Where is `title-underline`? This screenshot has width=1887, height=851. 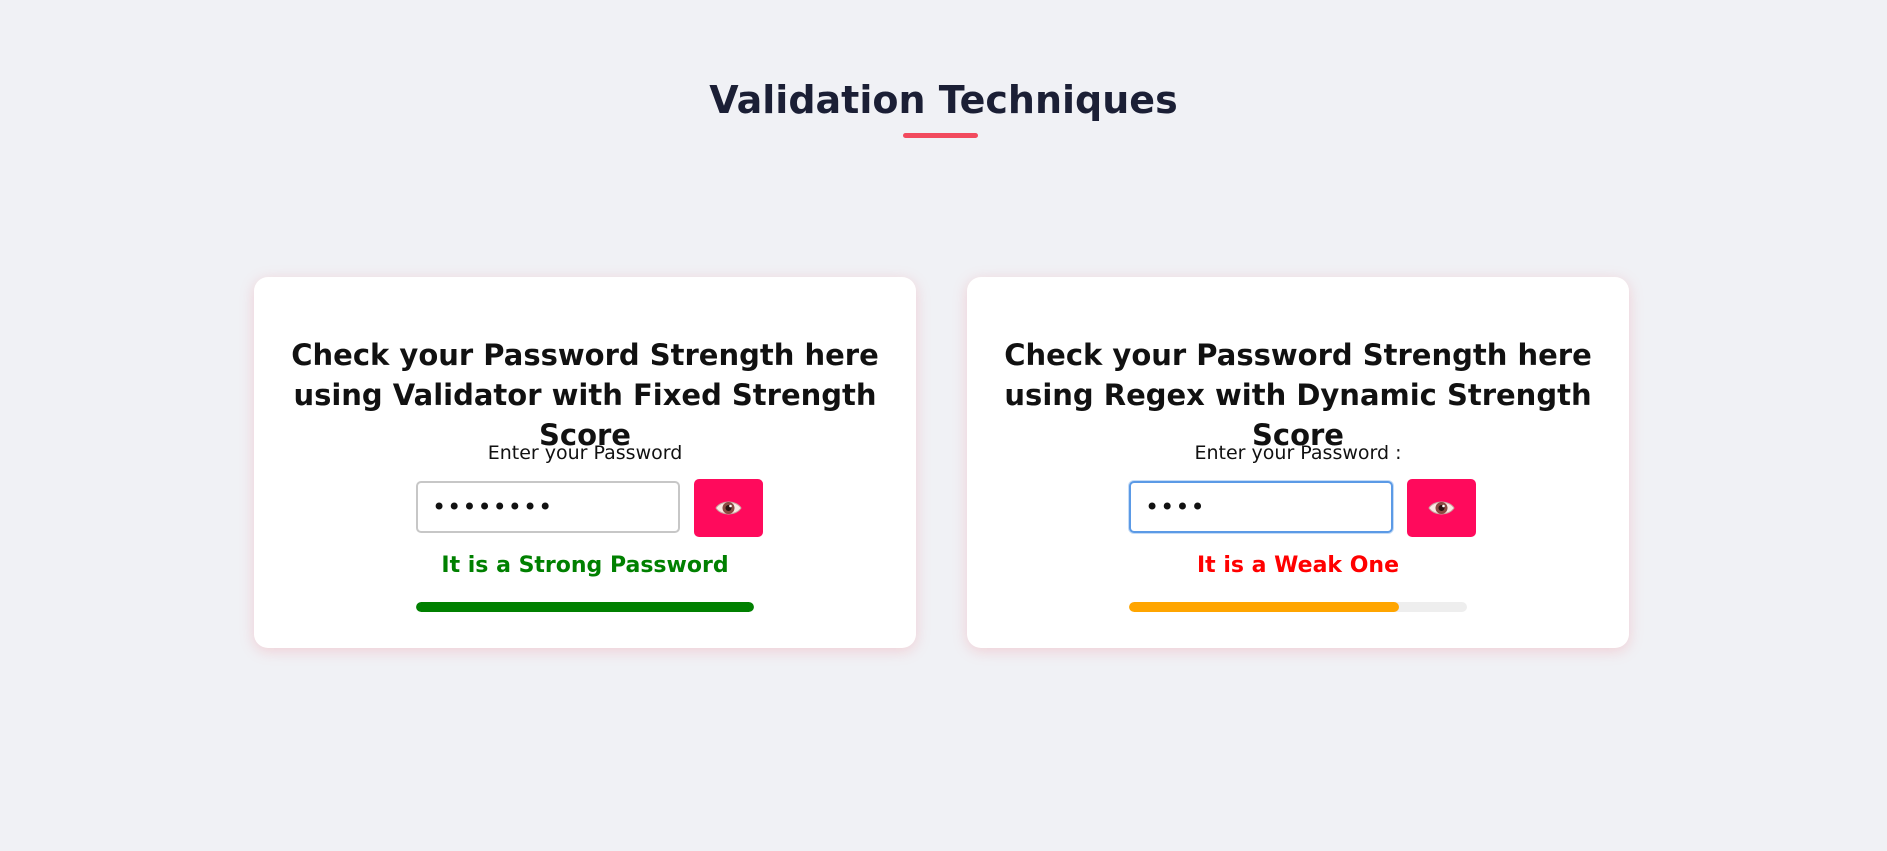 title-underline is located at coordinates (940, 135).